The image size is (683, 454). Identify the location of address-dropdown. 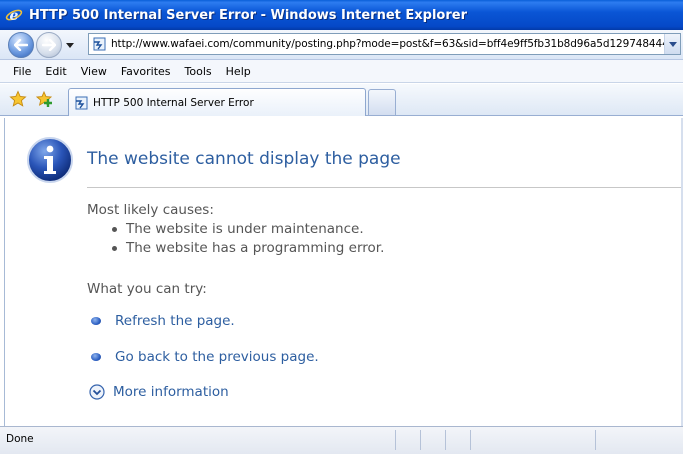
(672, 44).